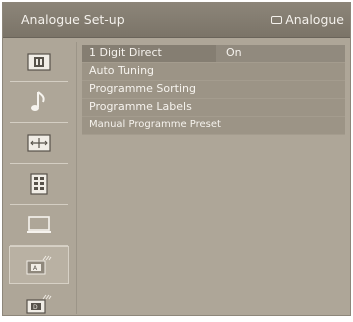 This screenshot has width=353, height=322. I want to click on svg-text: D, so click(35, 307).